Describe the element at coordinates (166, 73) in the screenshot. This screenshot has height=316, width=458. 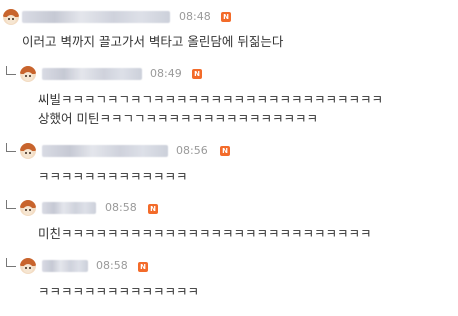
I see `comment-time: 08:49` at that location.